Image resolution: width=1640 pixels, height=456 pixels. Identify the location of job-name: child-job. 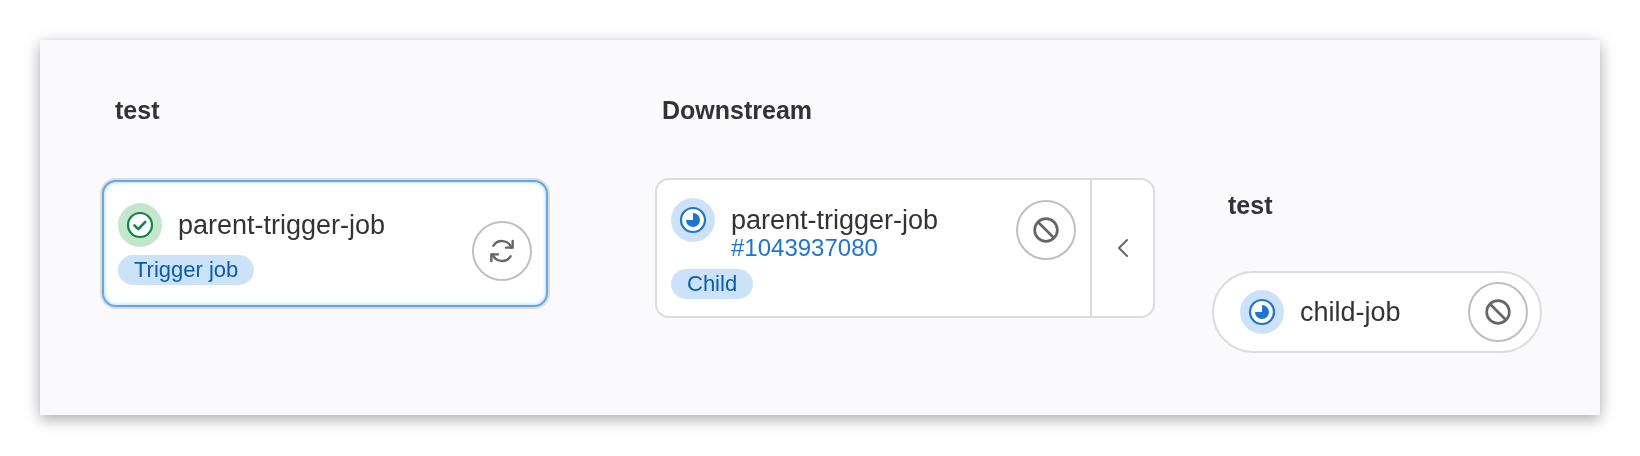
(1350, 312).